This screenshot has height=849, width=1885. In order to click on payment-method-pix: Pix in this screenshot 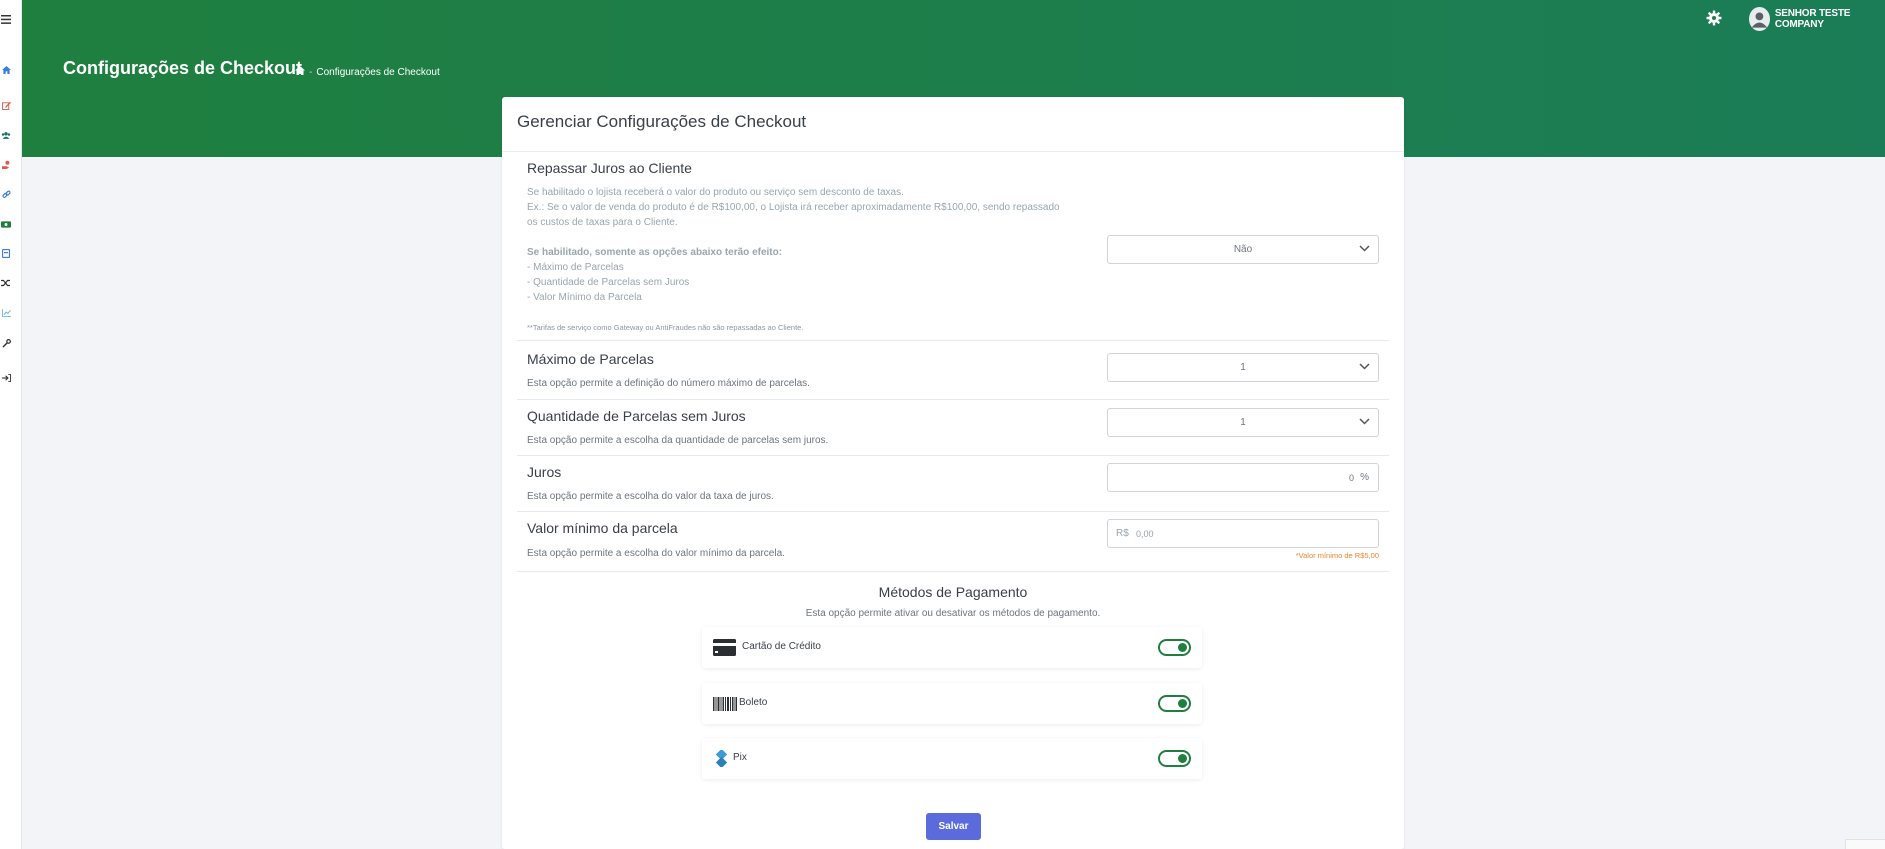, I will do `click(952, 758)`.